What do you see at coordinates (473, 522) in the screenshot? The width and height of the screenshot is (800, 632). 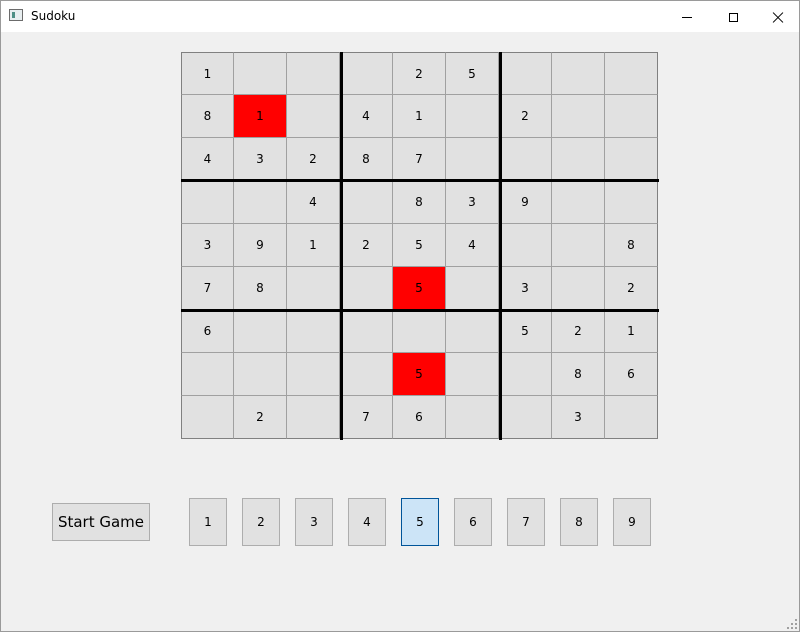 I see `number-button-6: 6` at bounding box center [473, 522].